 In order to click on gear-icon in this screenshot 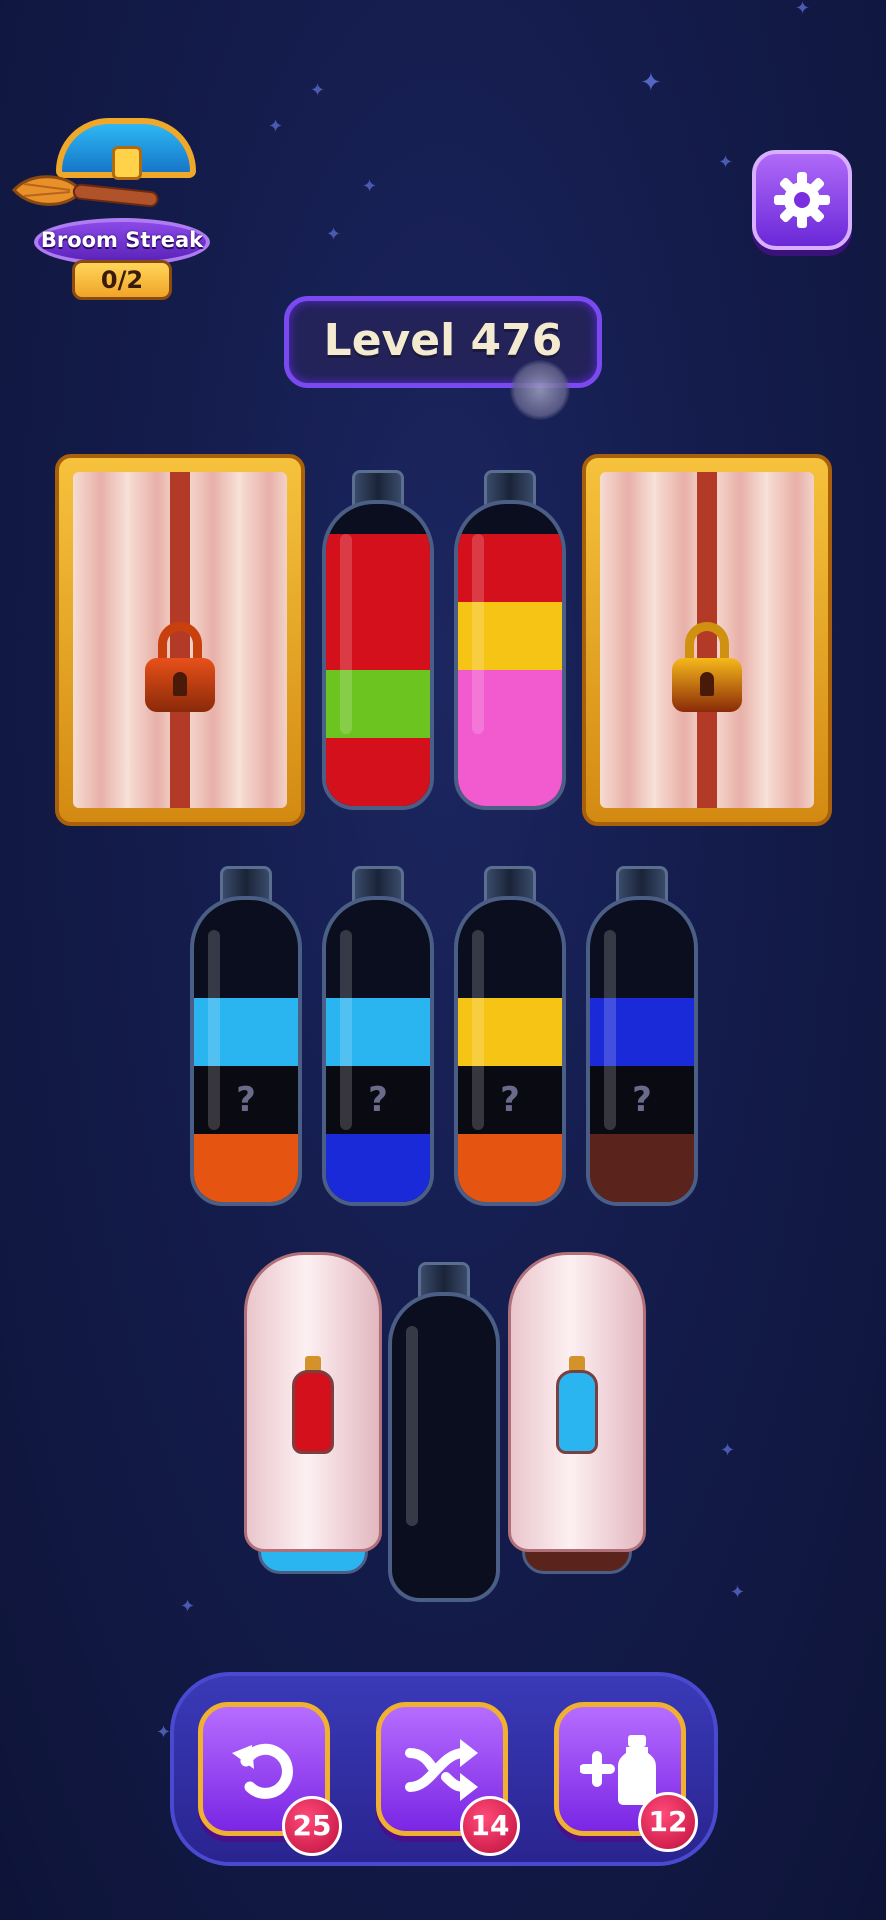, I will do `click(802, 200)`.